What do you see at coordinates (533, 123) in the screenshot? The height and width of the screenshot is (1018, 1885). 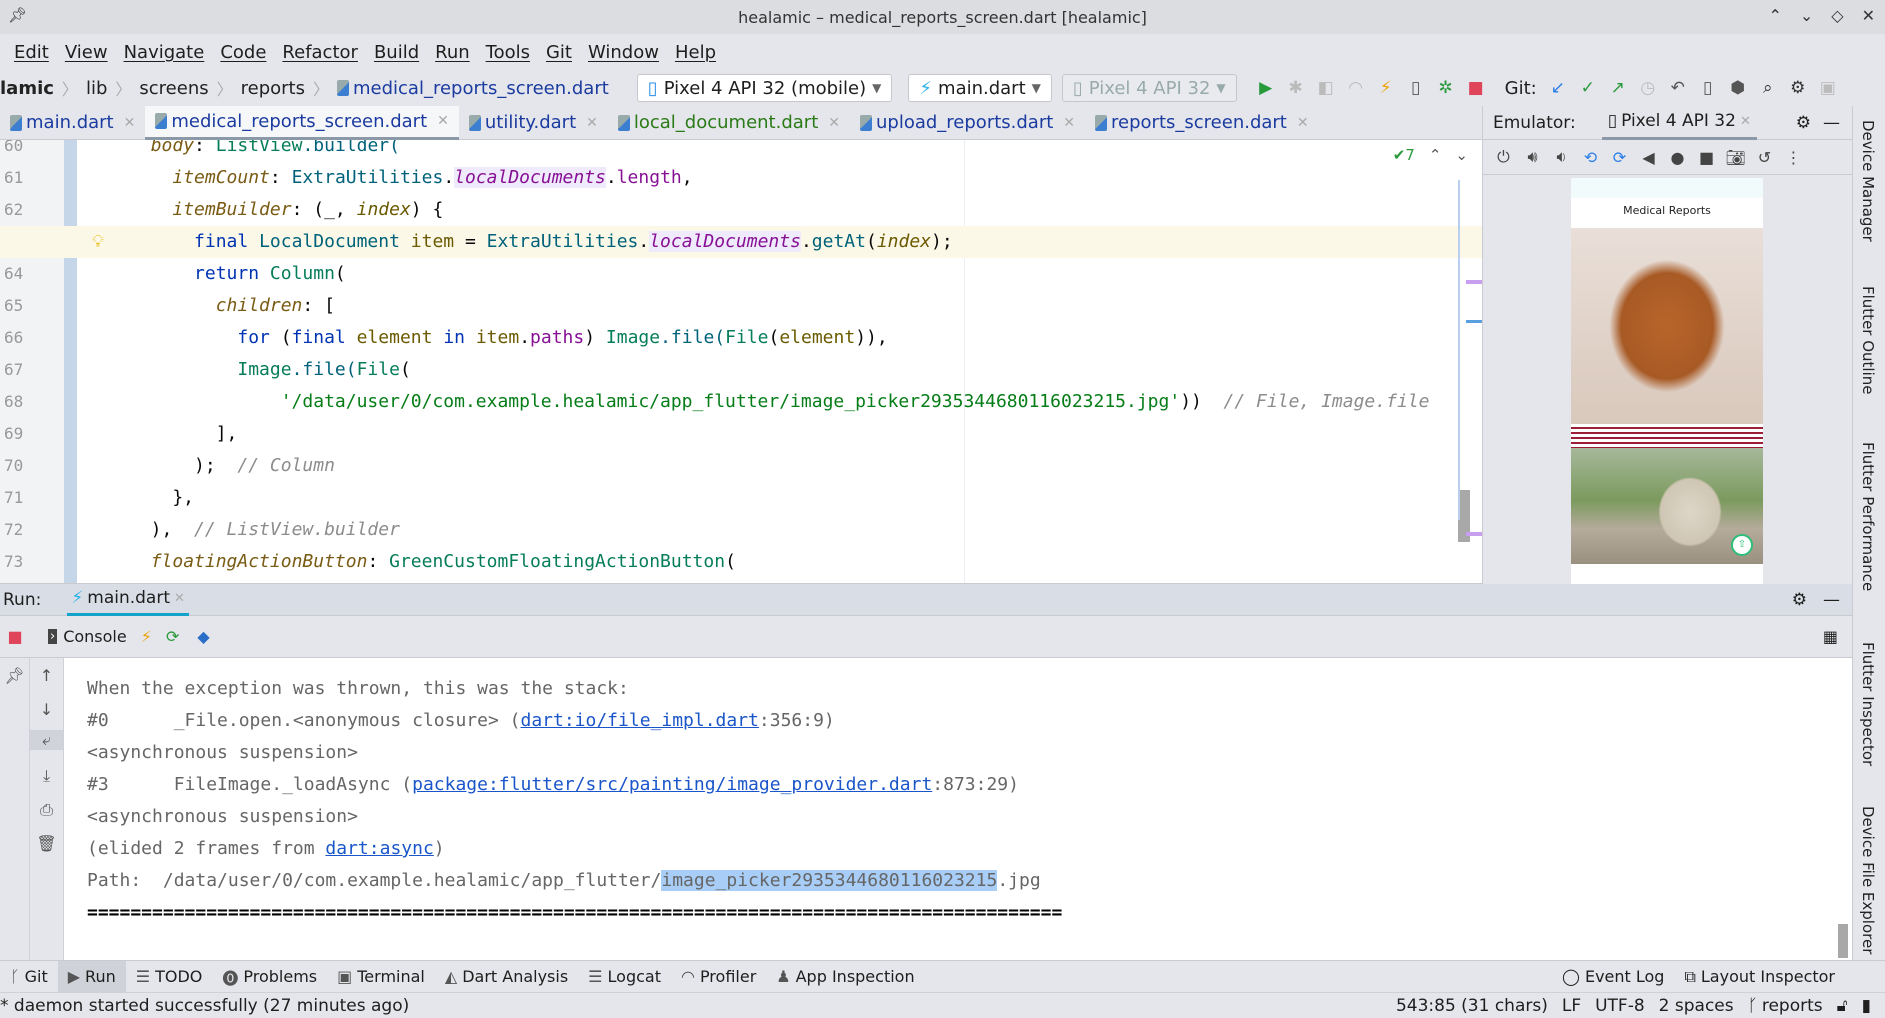 I see `editor-tab: utility.dart ✕` at bounding box center [533, 123].